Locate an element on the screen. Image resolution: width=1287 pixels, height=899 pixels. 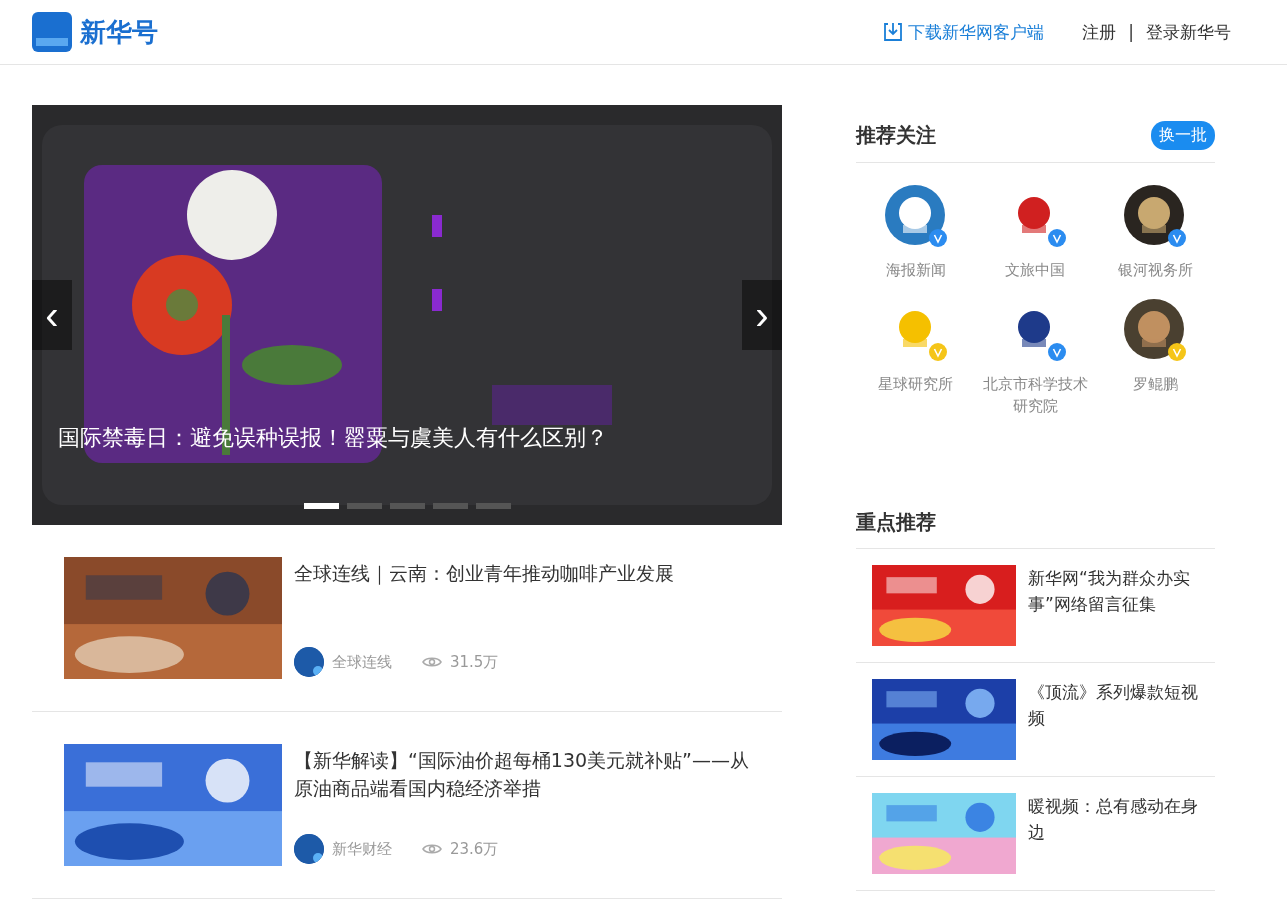
account-name: 海报新闻 is located at coordinates (915, 270).